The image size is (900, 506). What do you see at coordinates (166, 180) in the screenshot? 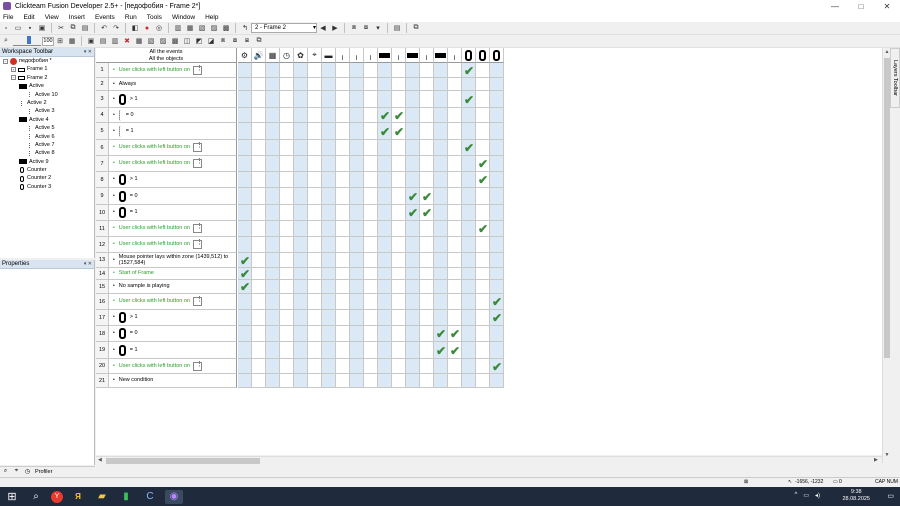
I see `event-row: 8 • > 1` at bounding box center [166, 180].